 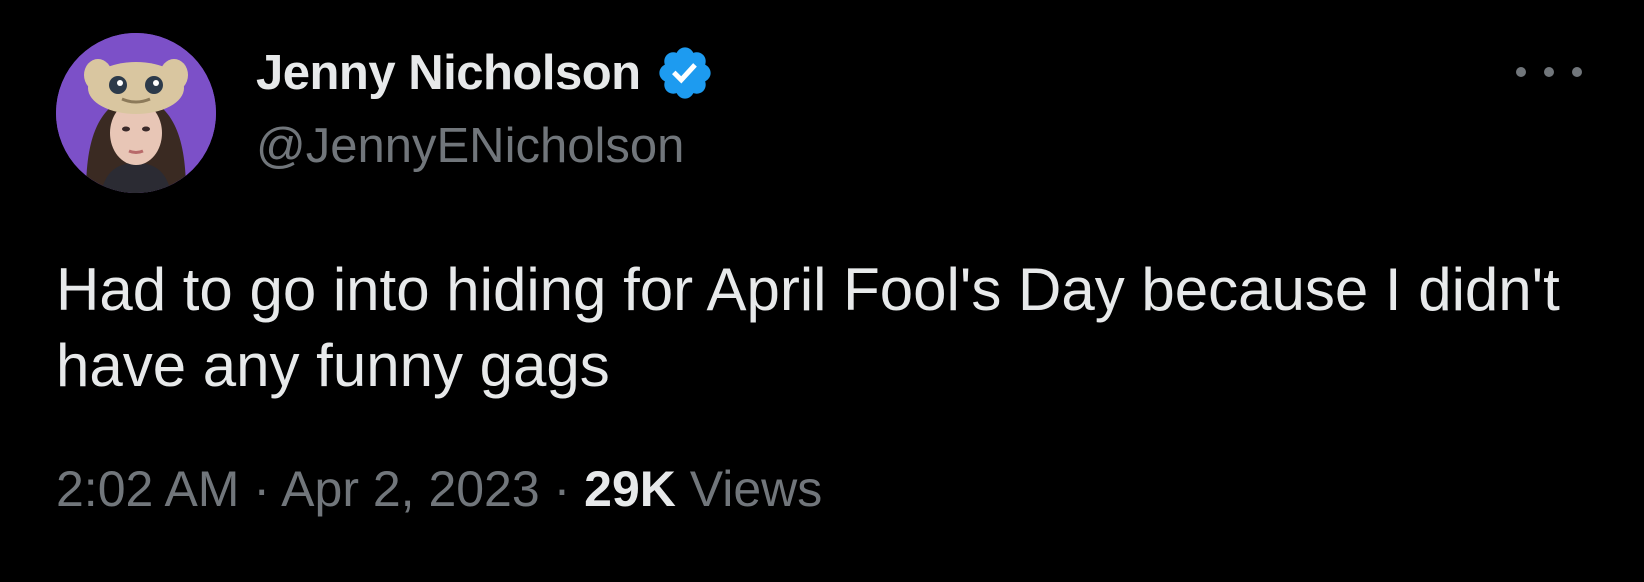 I want to click on tweet-meta: 2:02 AM · Apr 2, 2023 · 29K Views, so click(x=439, y=489).